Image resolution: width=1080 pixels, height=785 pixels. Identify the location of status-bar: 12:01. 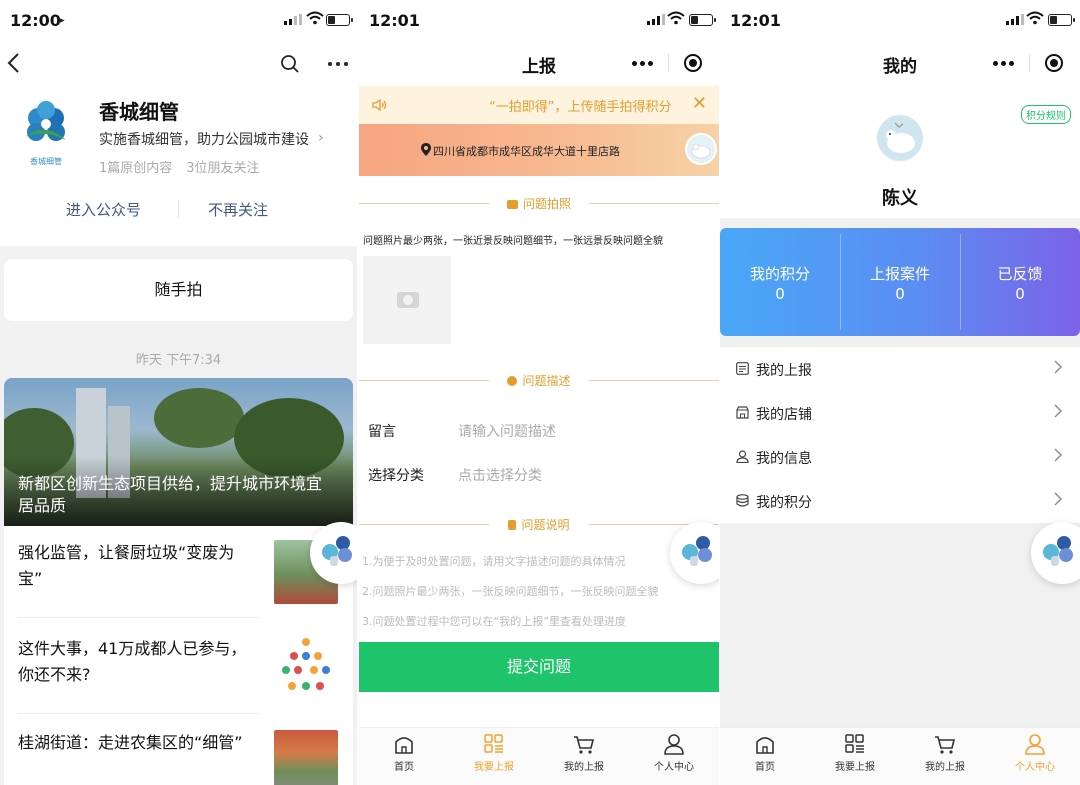
(539, 20).